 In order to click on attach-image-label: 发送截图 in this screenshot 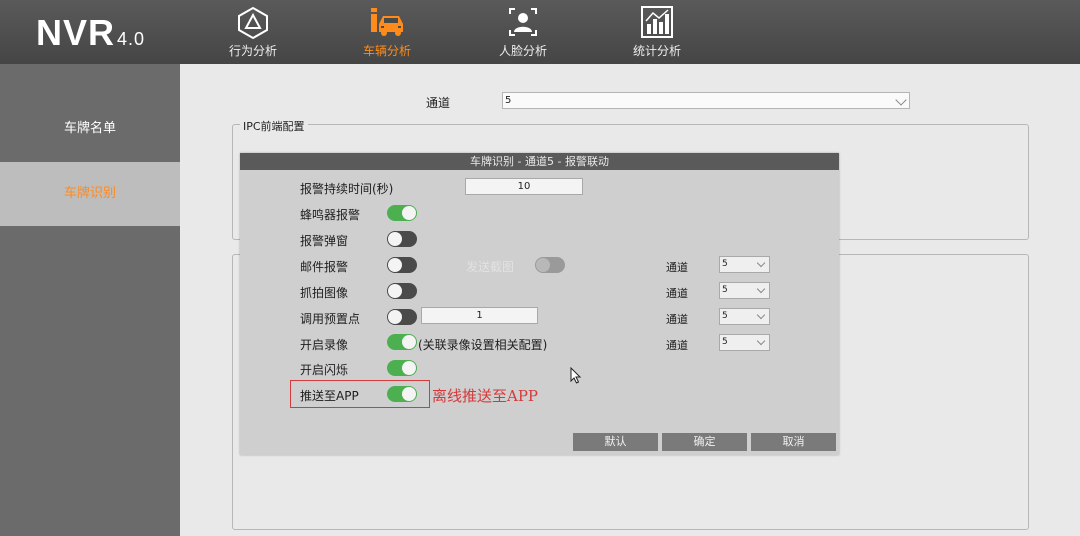, I will do `click(490, 267)`.